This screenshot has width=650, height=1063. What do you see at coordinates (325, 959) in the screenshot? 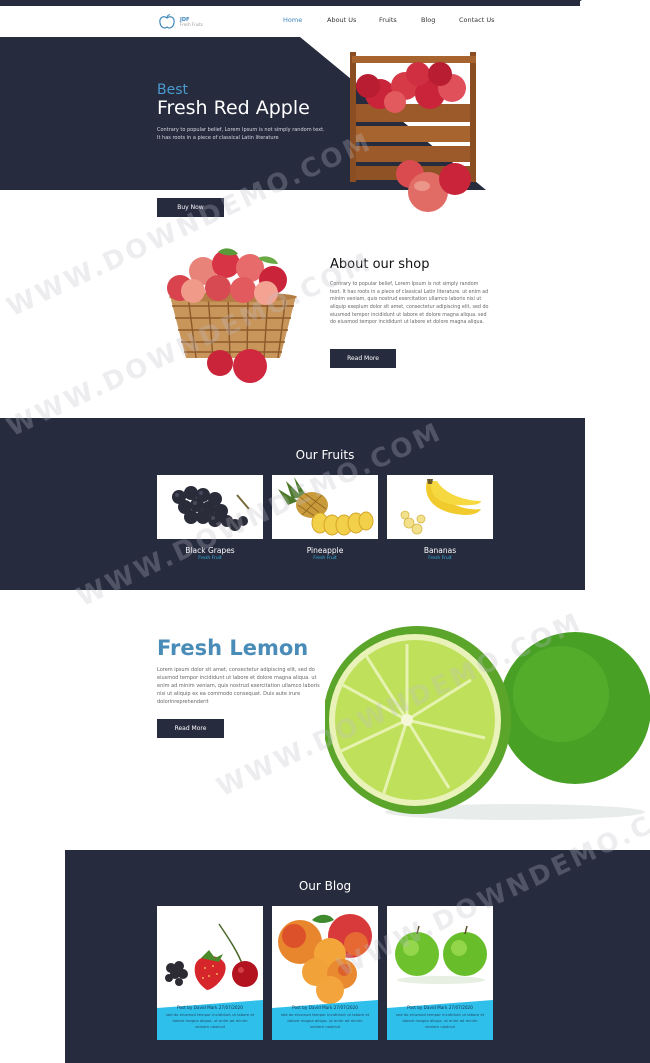
I see `peaches-image` at bounding box center [325, 959].